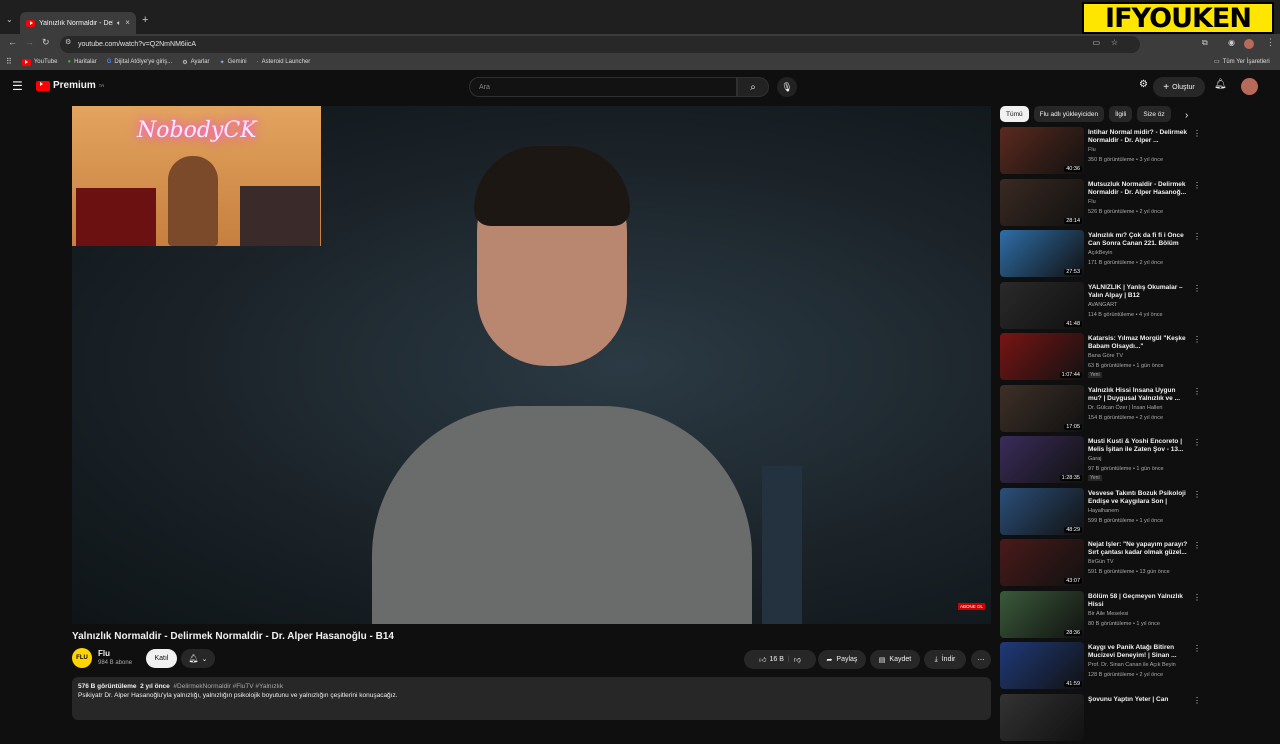 This screenshot has width=1280, height=744. What do you see at coordinates (1138, 601) in the screenshot?
I see `recommendation-title: Bölüm 58 | Geçmeyen Yalnızlık Hissi` at bounding box center [1138, 601].